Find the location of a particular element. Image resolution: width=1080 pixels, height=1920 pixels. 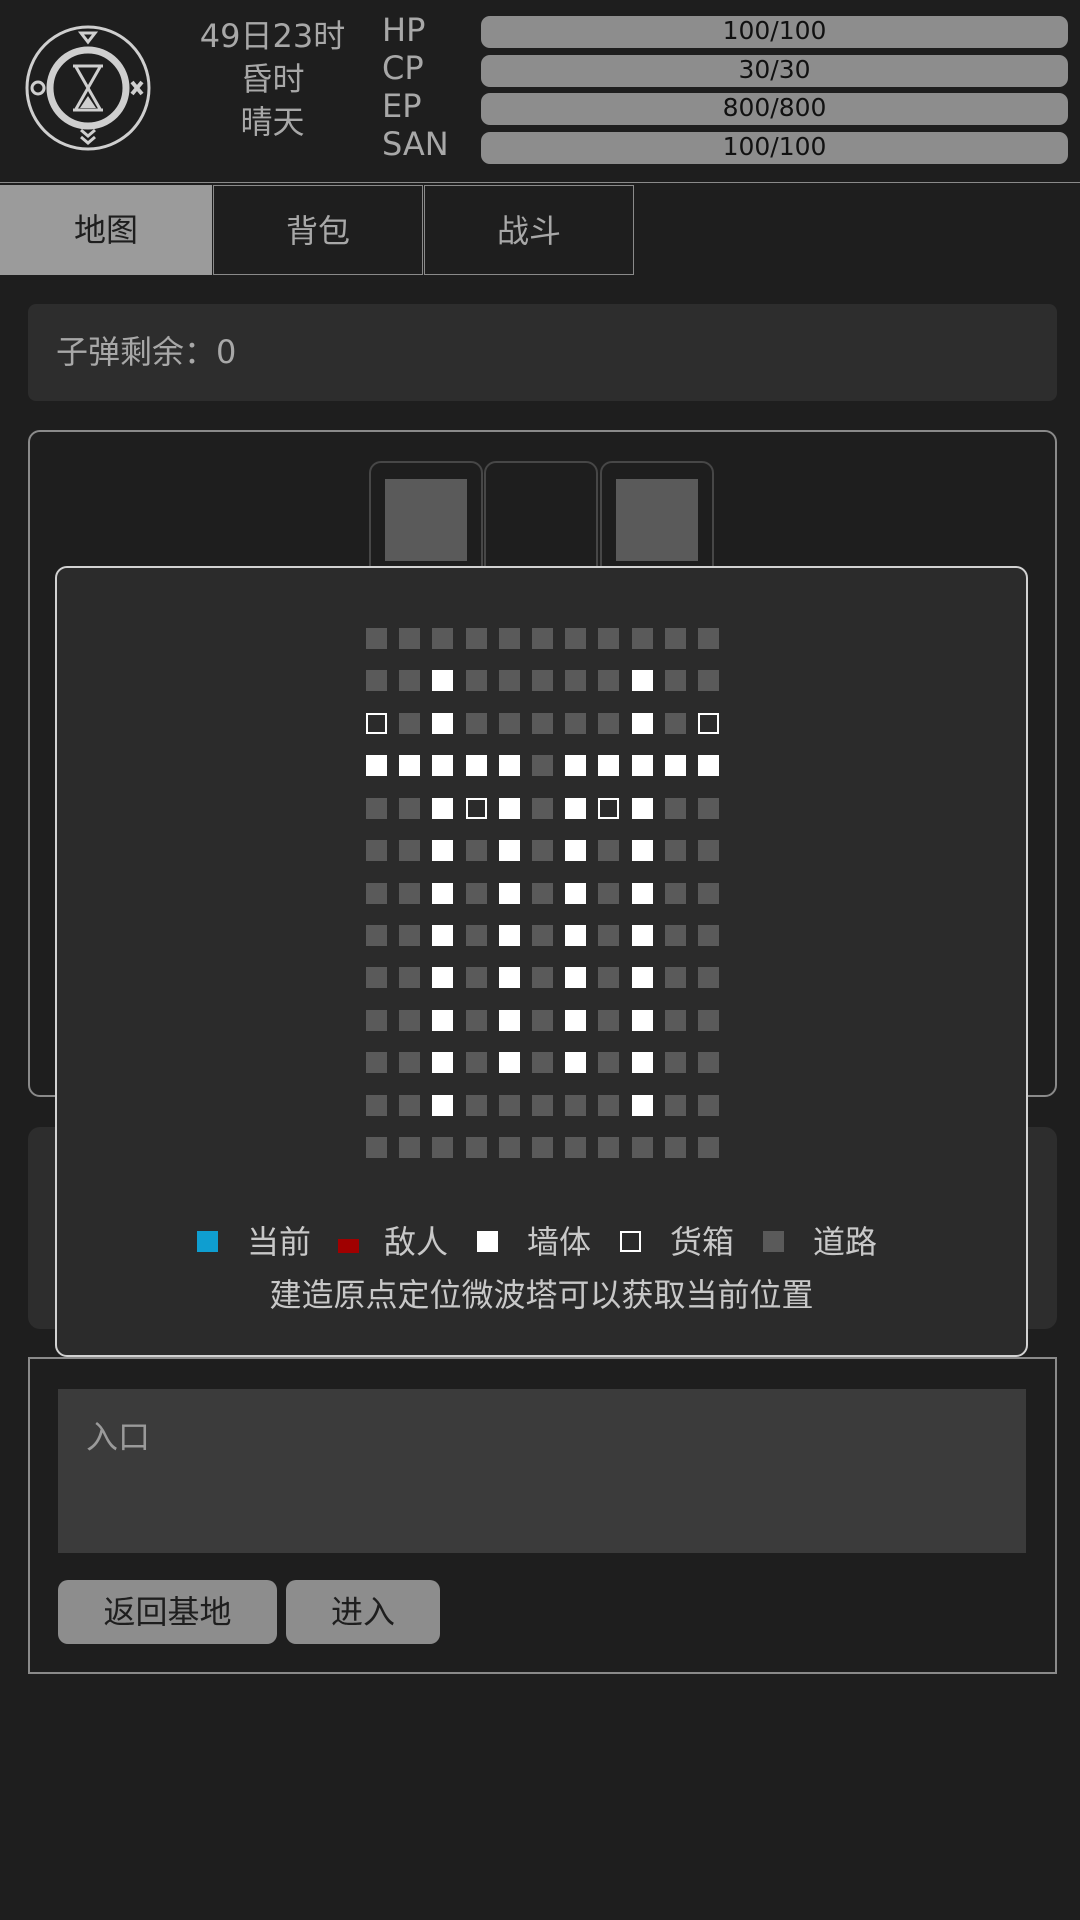

map-grid is located at coordinates (542, 893).